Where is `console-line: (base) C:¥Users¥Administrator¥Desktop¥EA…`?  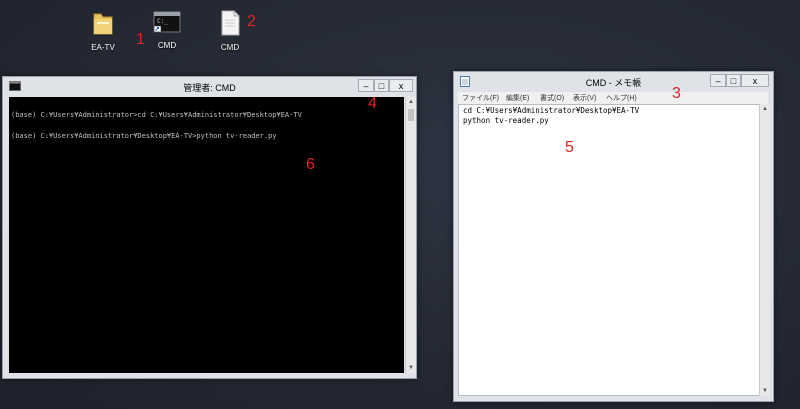 console-line: (base) C:¥Users¥Administrator¥Desktop¥EA… is located at coordinates (144, 136).